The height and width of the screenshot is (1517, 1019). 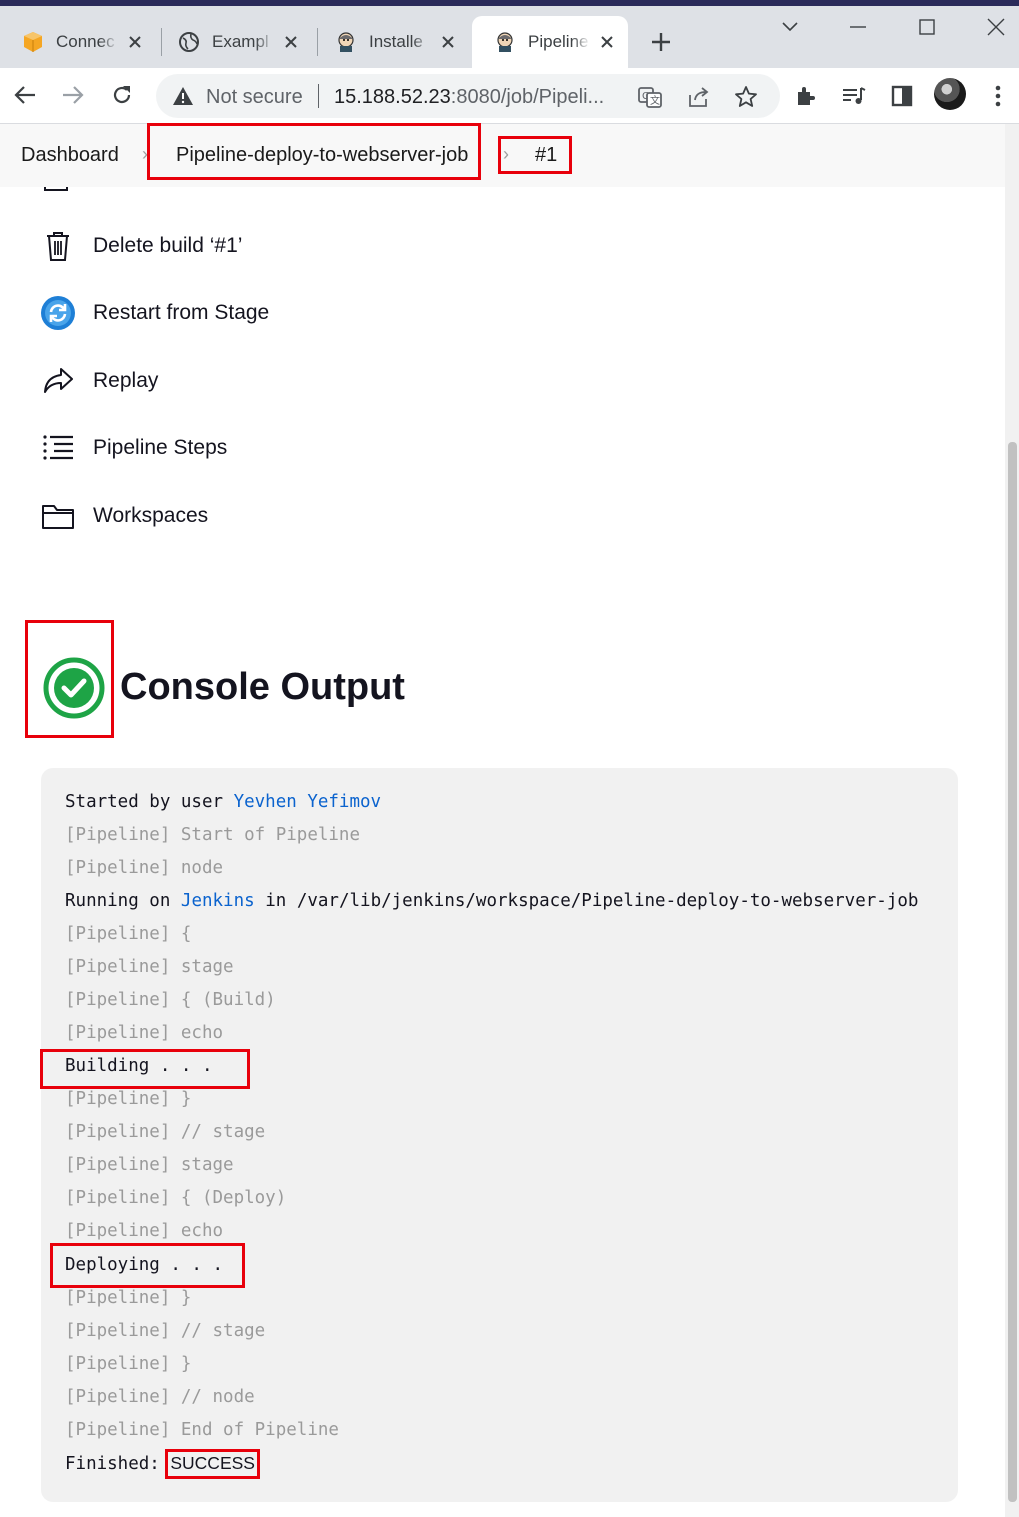 I want to click on sidebar-item-restart-from-stage: Restart from Stage, so click(x=154, y=313).